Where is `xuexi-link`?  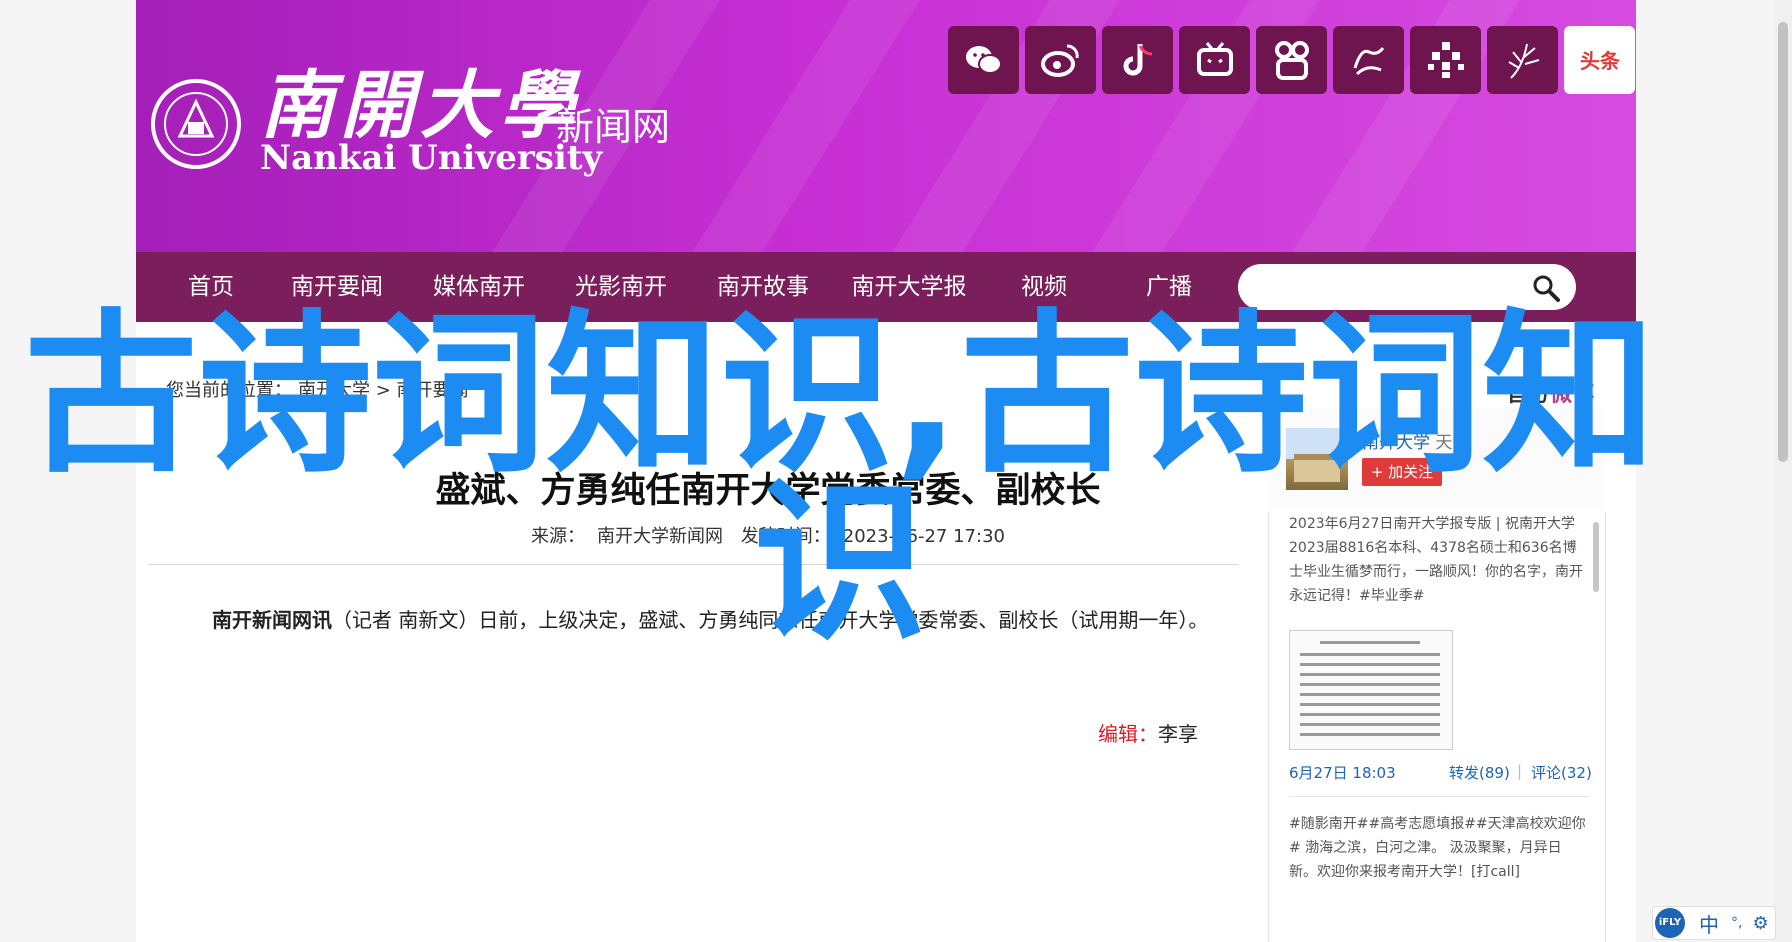 xuexi-link is located at coordinates (1368, 60).